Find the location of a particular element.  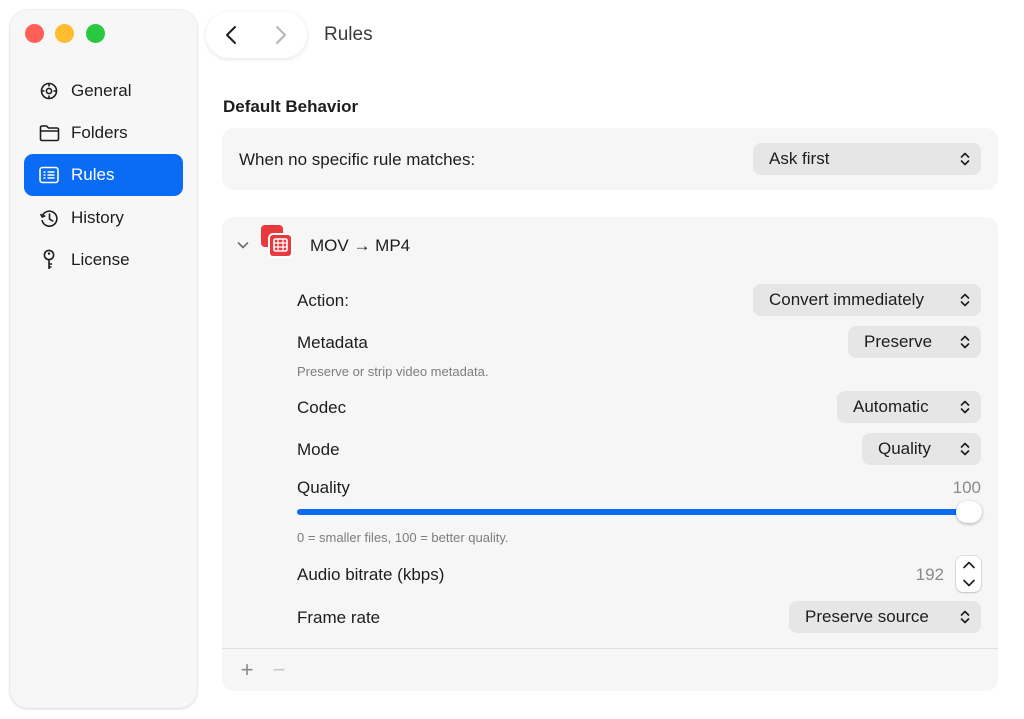

disclosure-chevron-icon is located at coordinates (243, 245).